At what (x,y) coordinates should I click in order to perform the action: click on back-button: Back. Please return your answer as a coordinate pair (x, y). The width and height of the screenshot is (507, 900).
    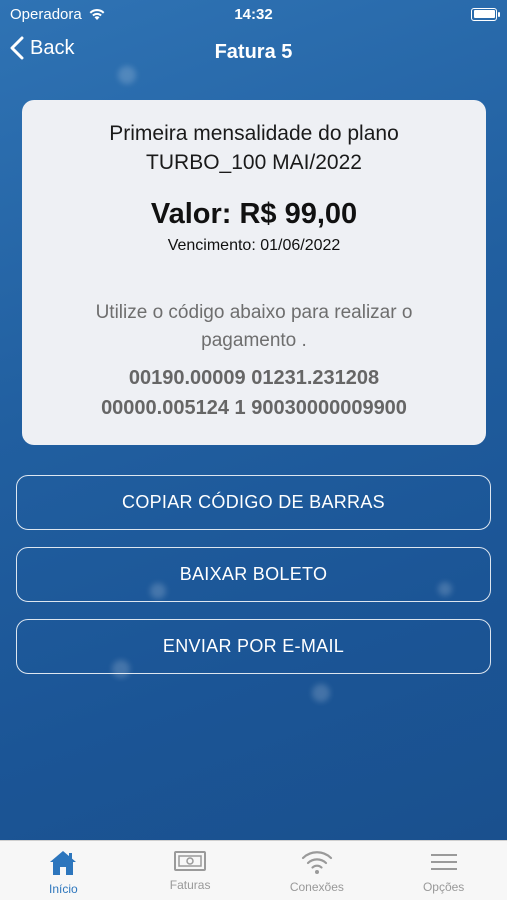
    Looking at the image, I should click on (42, 48).